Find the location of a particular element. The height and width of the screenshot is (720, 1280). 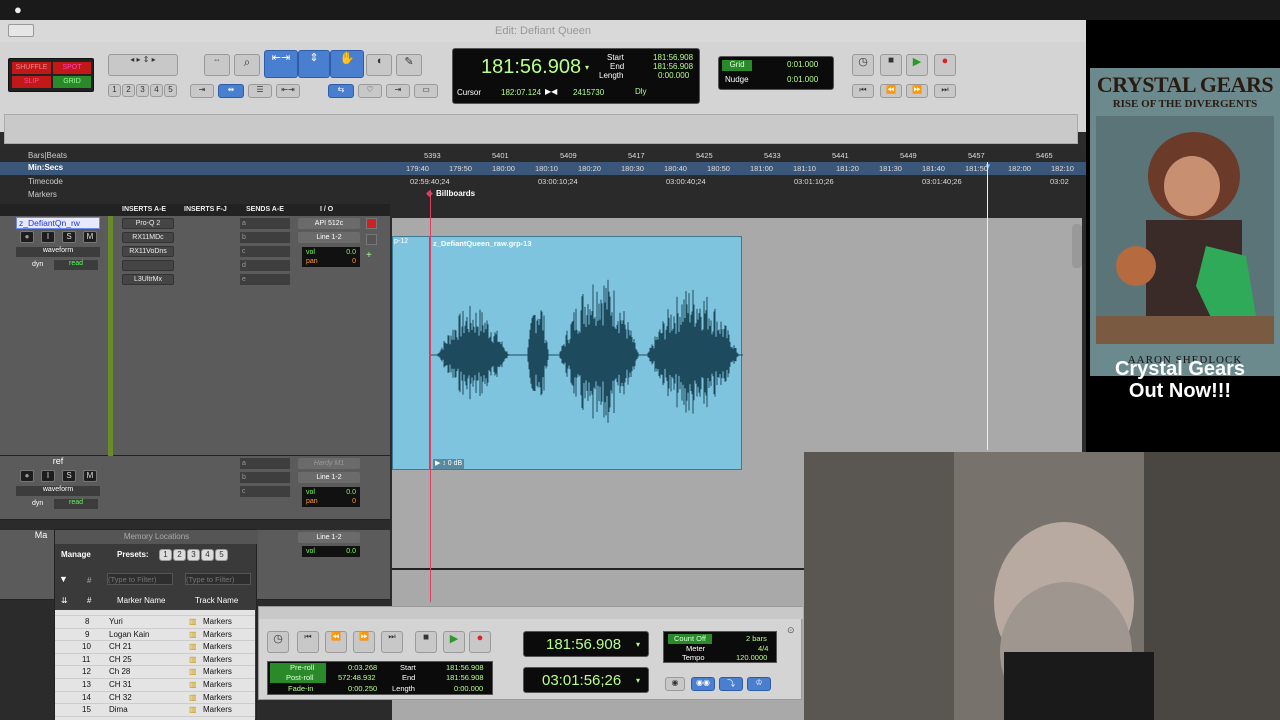

slip-mode-button: SLIP is located at coordinates (31, 82).